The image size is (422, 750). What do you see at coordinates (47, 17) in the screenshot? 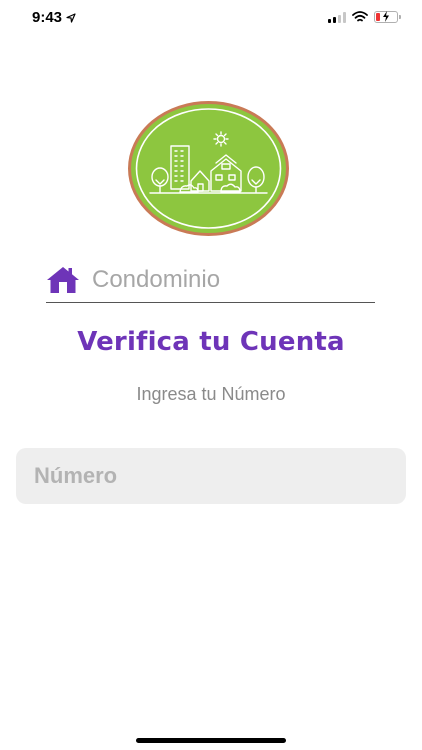
I see `status-time: 9:43` at bounding box center [47, 17].